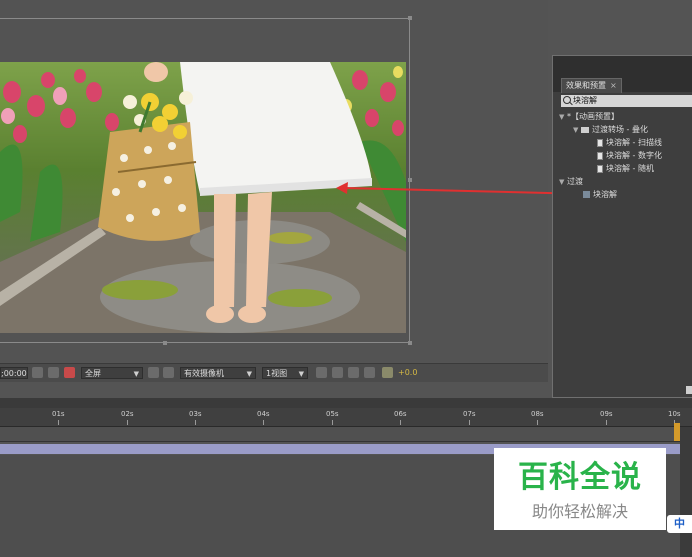 The width and height of the screenshot is (692, 557). I want to click on watermark-logo: 百科全说 助你轻松解决, so click(580, 489).